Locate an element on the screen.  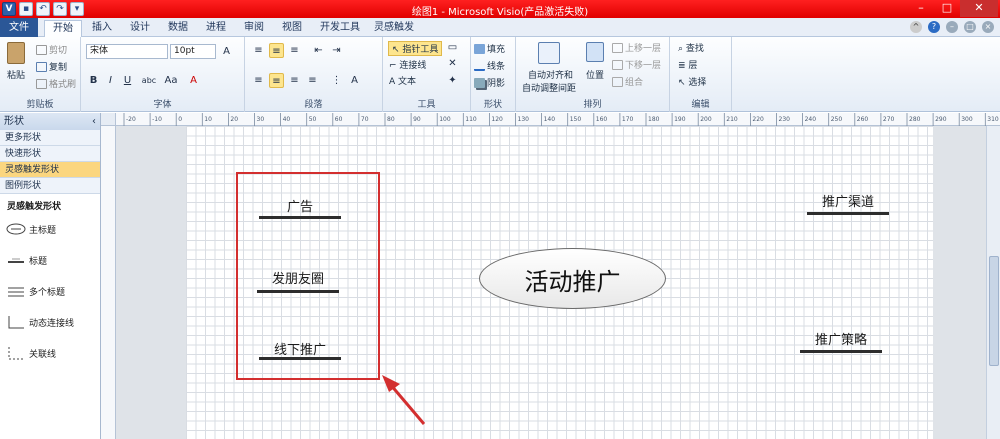
cut-button: 剪切 is located at coordinates (51, 49).